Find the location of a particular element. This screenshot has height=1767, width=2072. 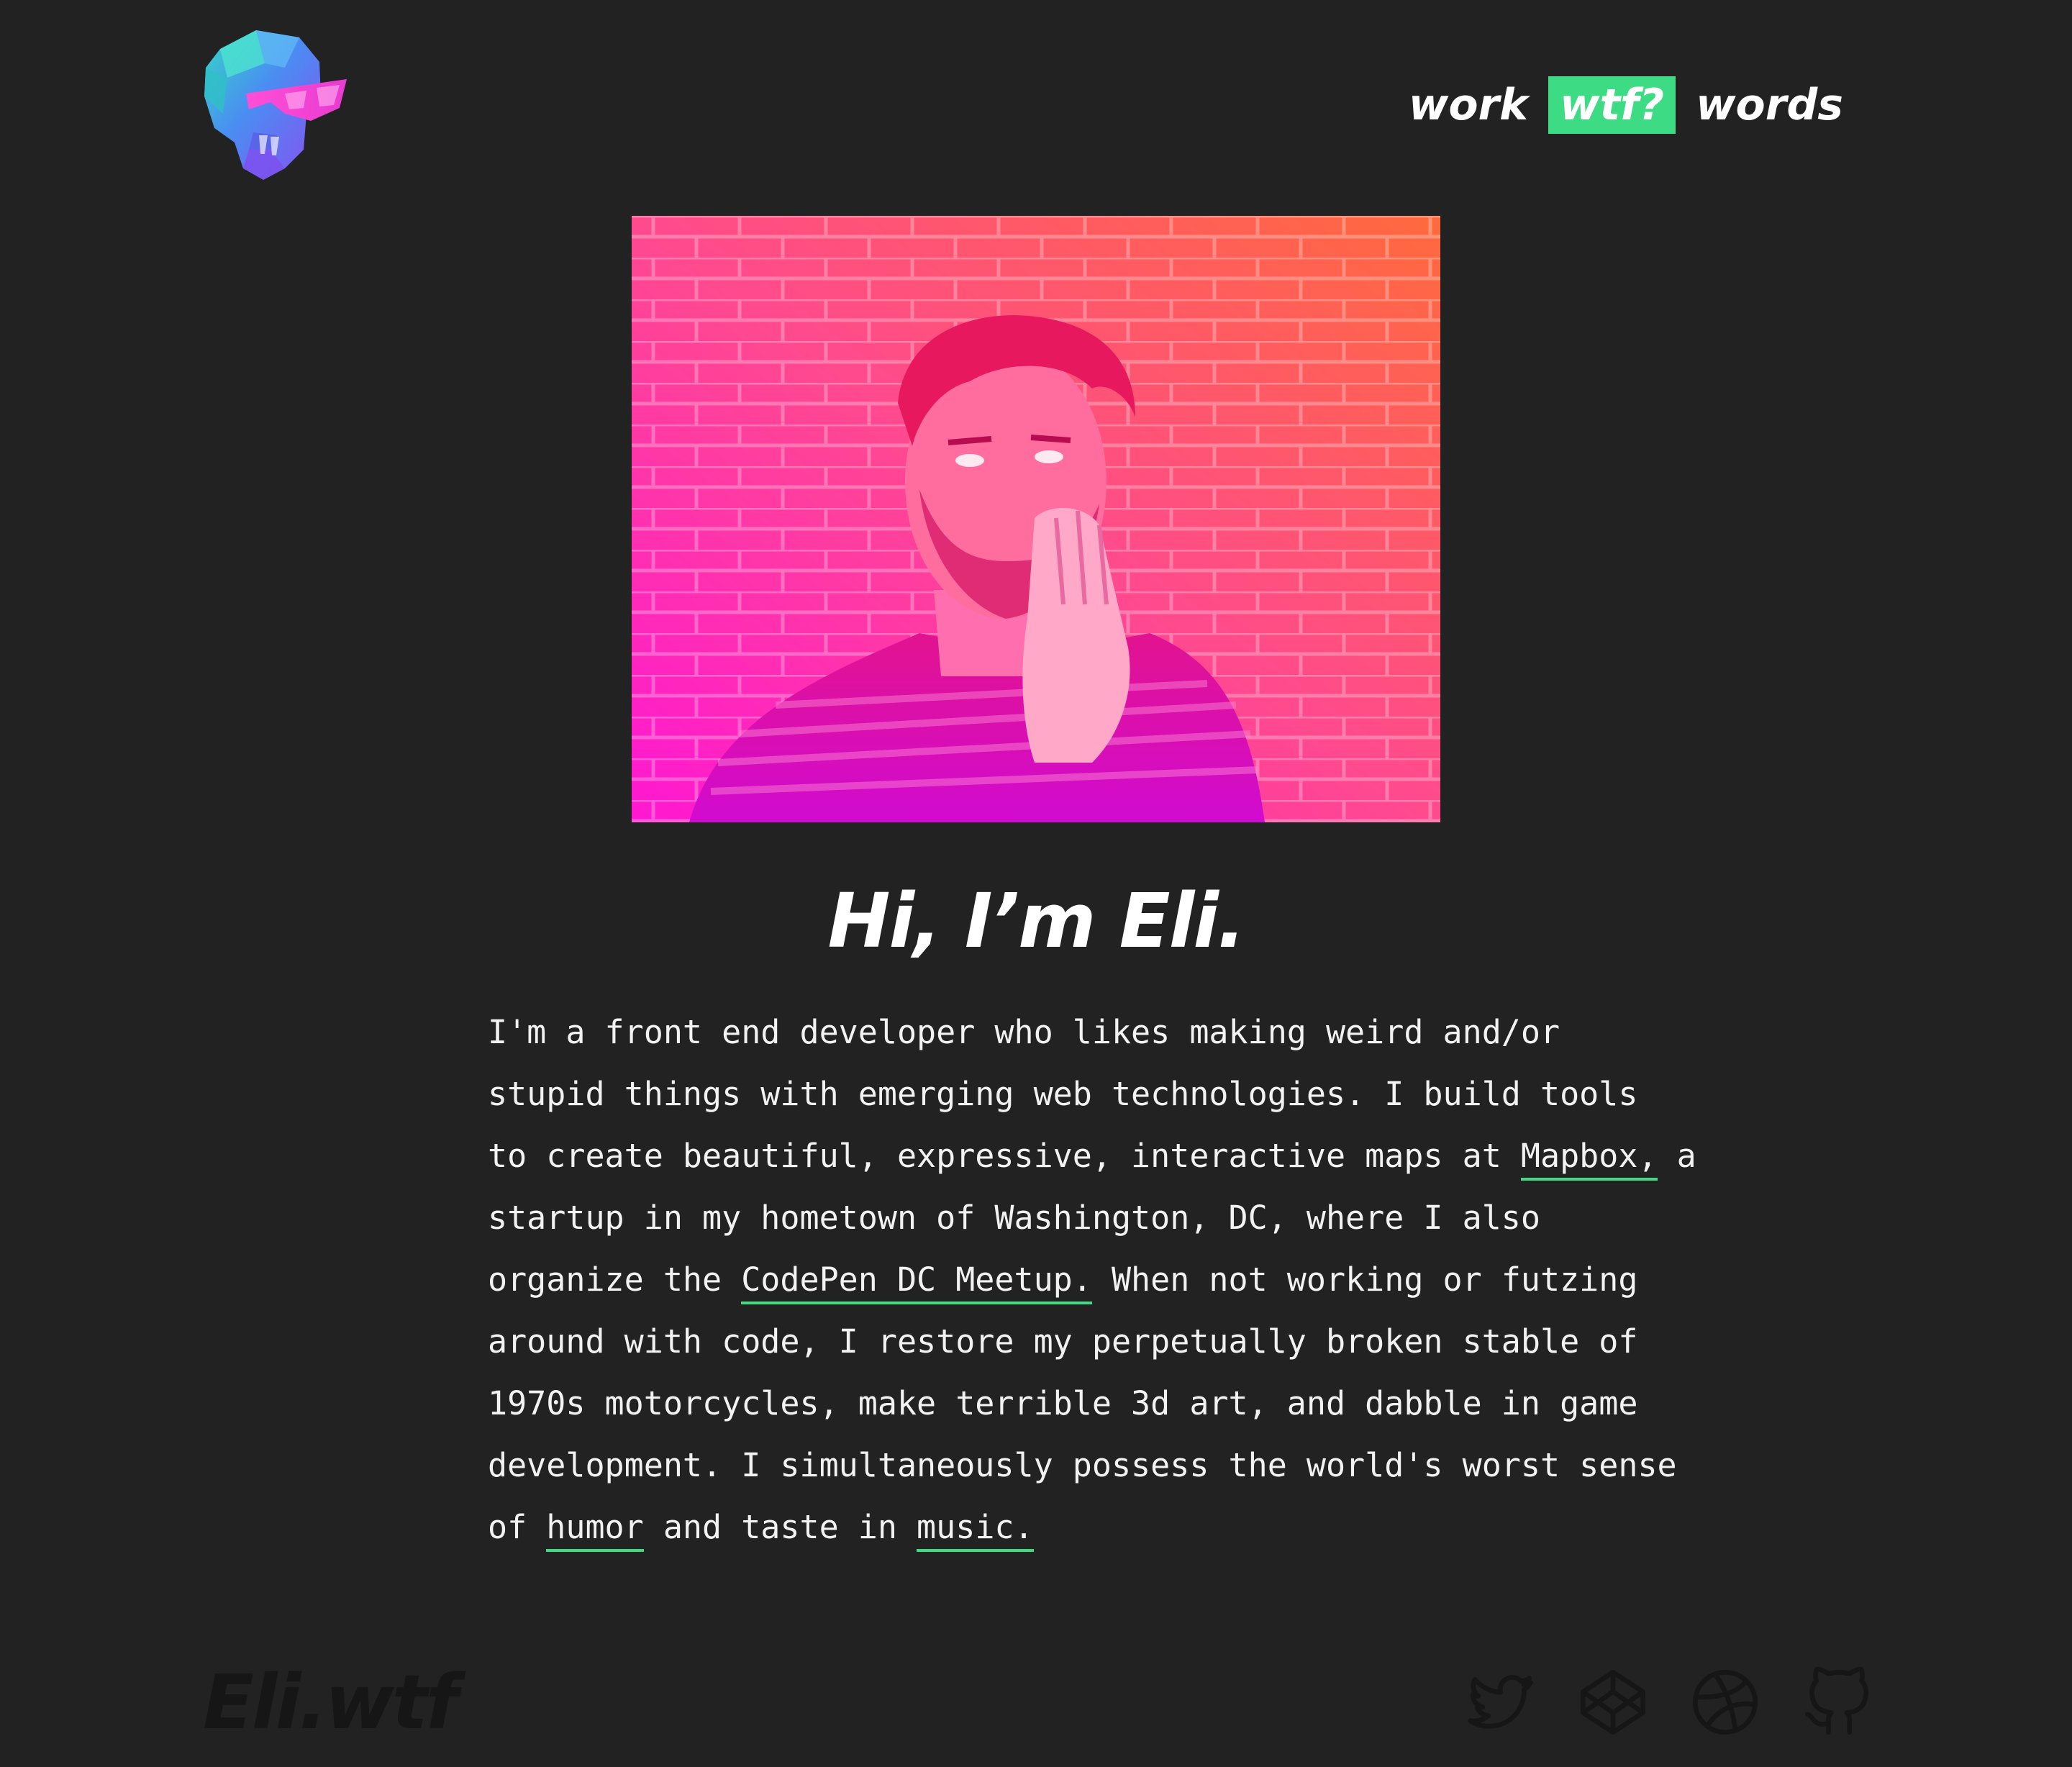

twitter-icon is located at coordinates (1501, 1702).